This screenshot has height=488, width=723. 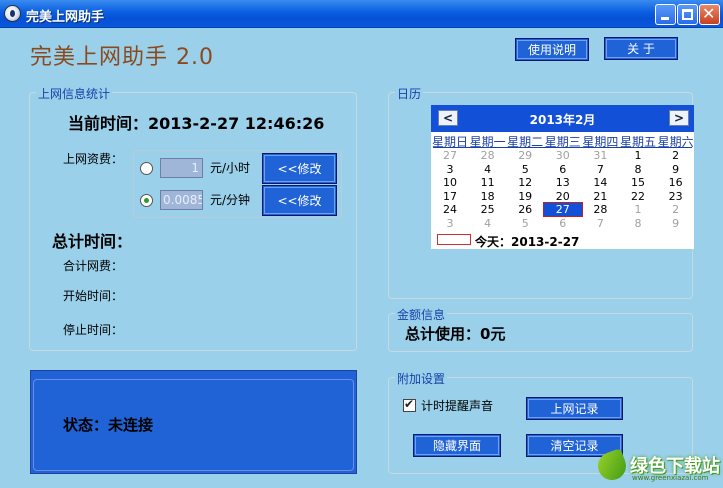 What do you see at coordinates (421, 378) in the screenshot?
I see `extra-settings-label: 附加设置` at bounding box center [421, 378].